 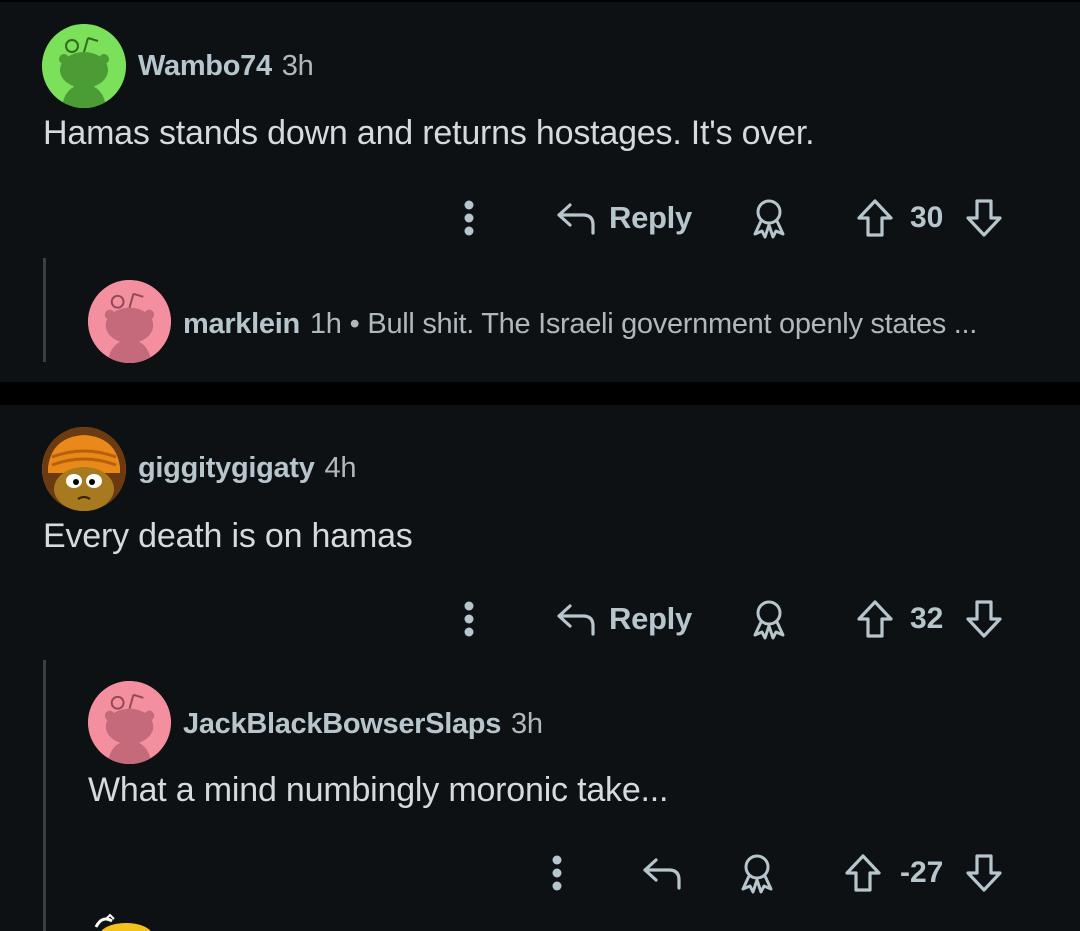 What do you see at coordinates (205, 66) in the screenshot?
I see `username: Wambo74` at bounding box center [205, 66].